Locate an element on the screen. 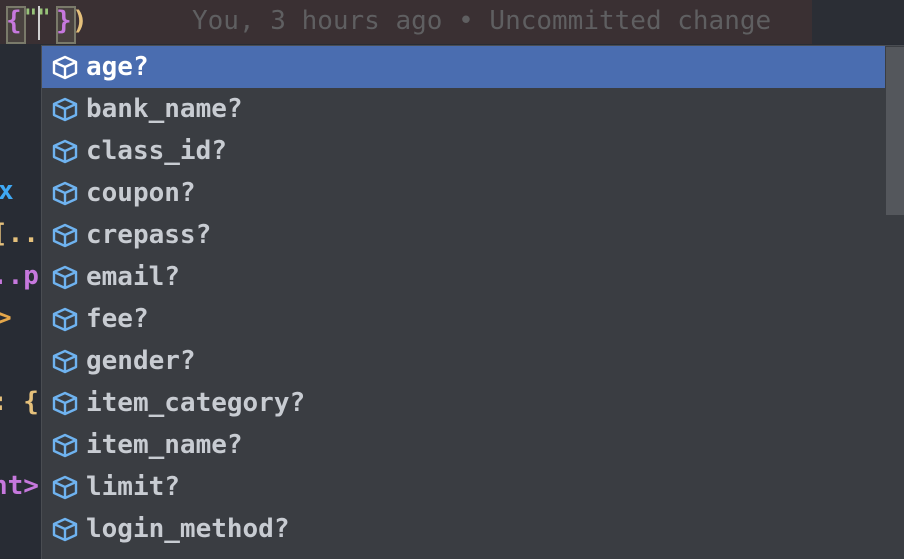 This screenshot has height=559, width=904. completion-item: class_id? is located at coordinates (463, 151).